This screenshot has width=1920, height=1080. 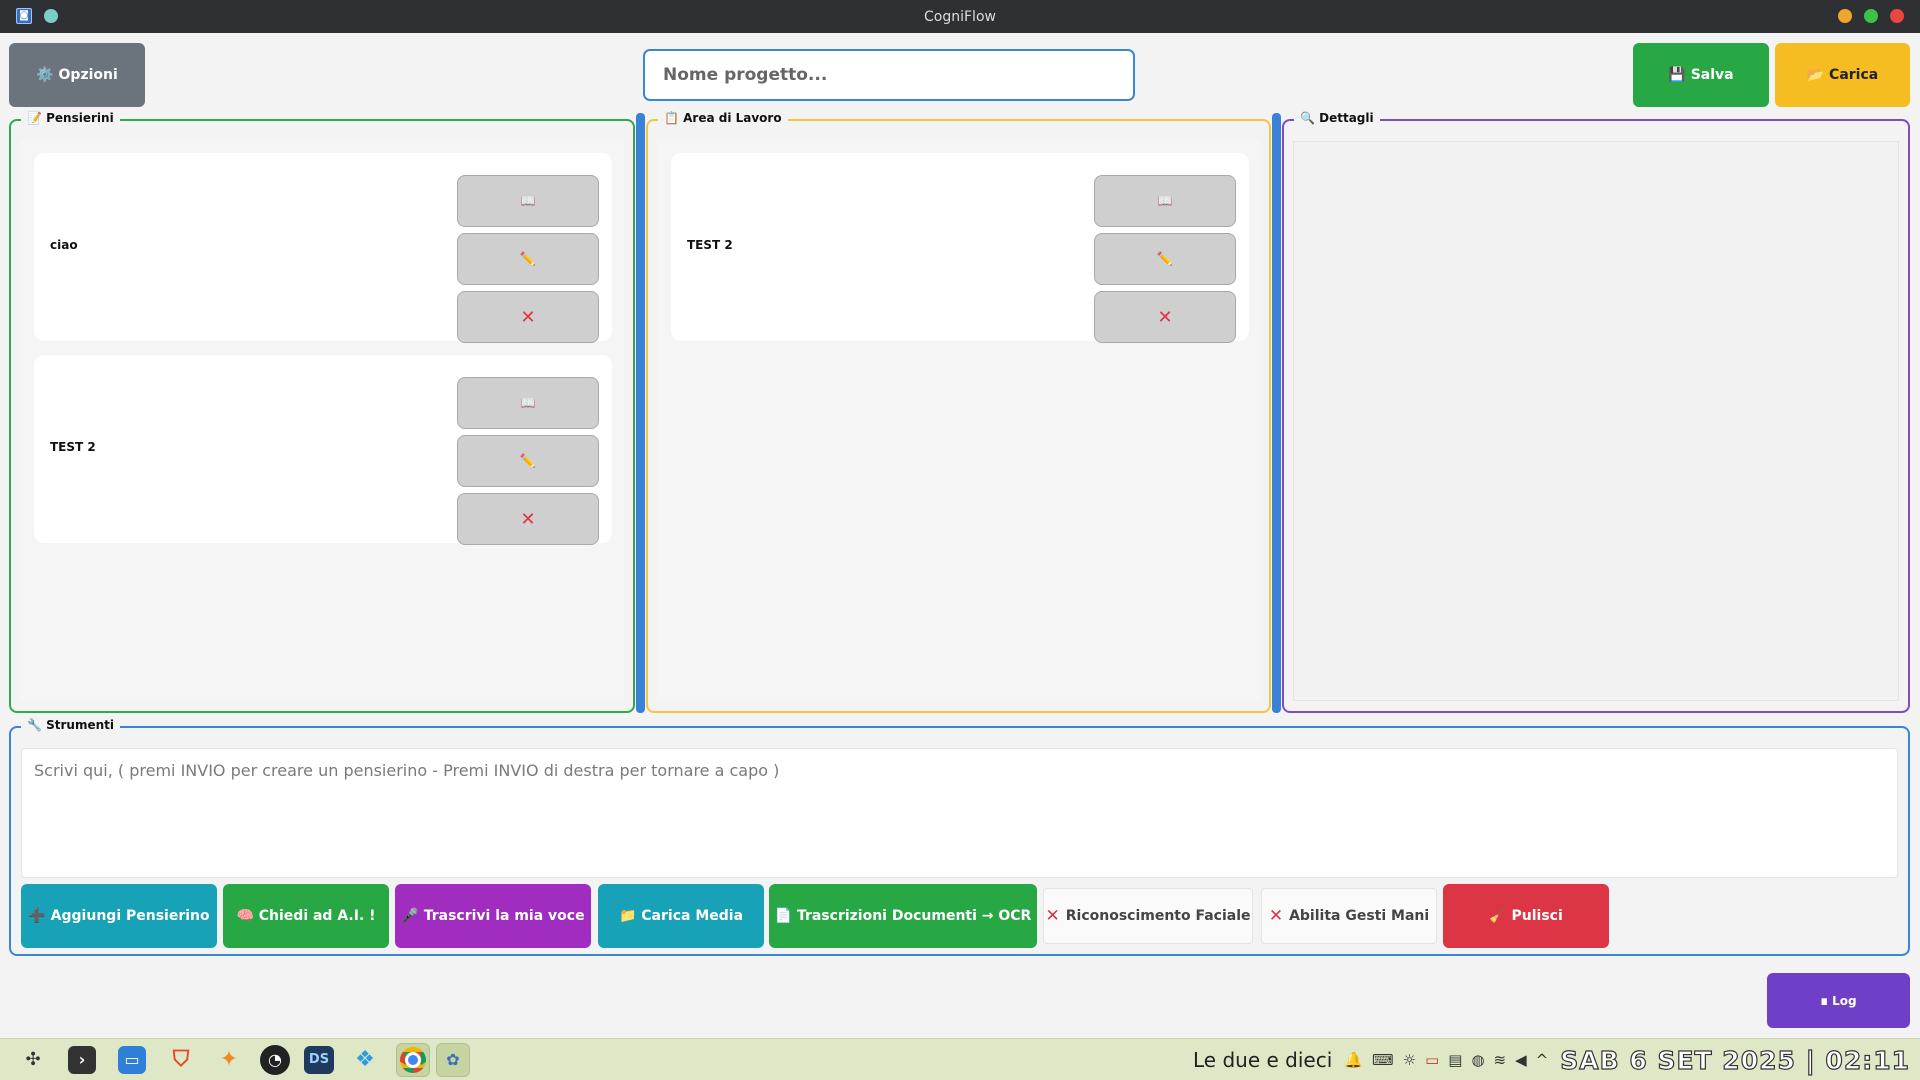 I want to click on network-icon: ◍, so click(x=1477, y=1060).